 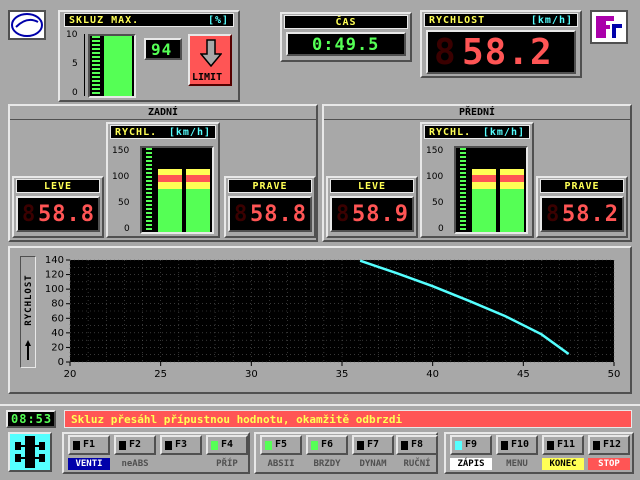 What do you see at coordinates (327, 464) in the screenshot?
I see `fkey-function-label: BRZDY` at bounding box center [327, 464].